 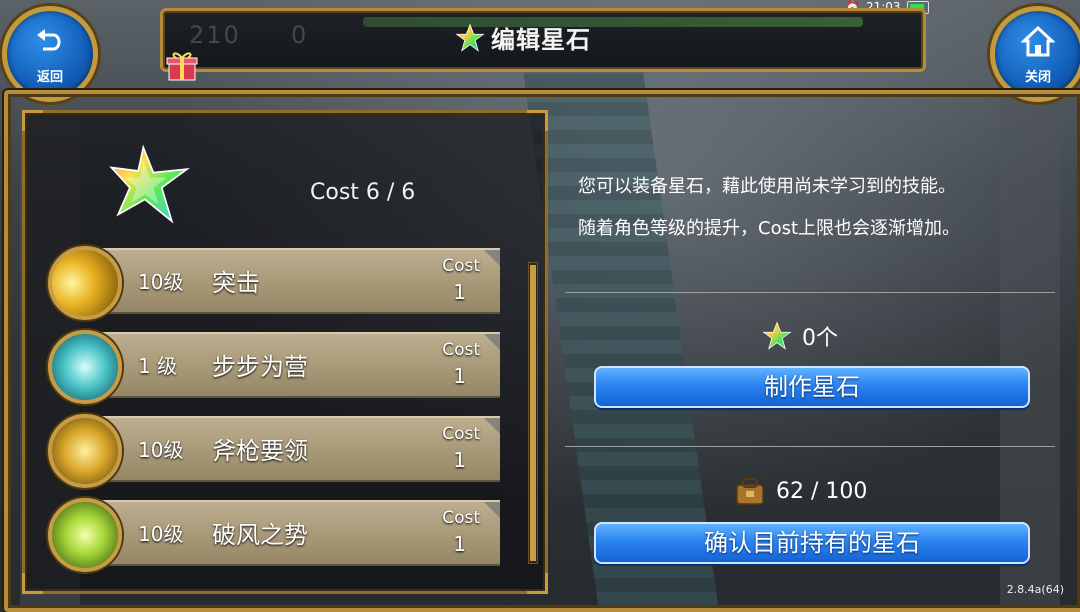 I want to click on cost-total: Cost 6 / 6, so click(x=363, y=192).